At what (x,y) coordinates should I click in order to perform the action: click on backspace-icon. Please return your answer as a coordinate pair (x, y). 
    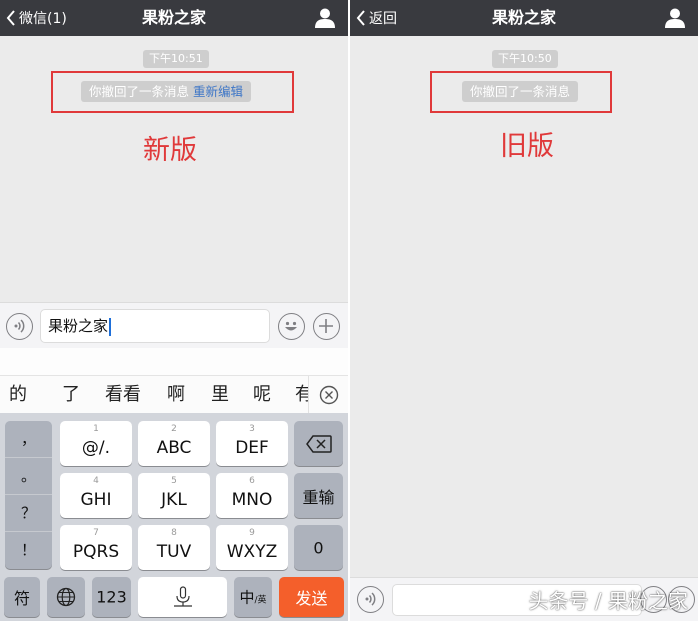
    Looking at the image, I should click on (319, 444).